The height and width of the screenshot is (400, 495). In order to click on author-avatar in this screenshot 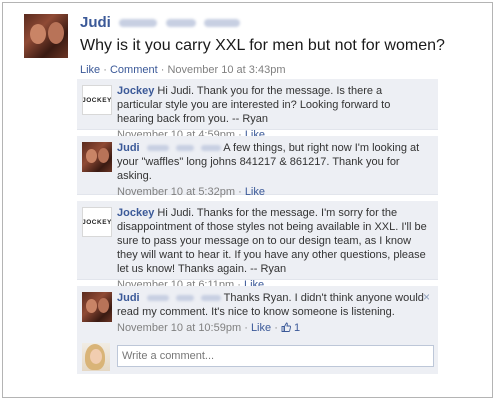, I will do `click(46, 36)`.